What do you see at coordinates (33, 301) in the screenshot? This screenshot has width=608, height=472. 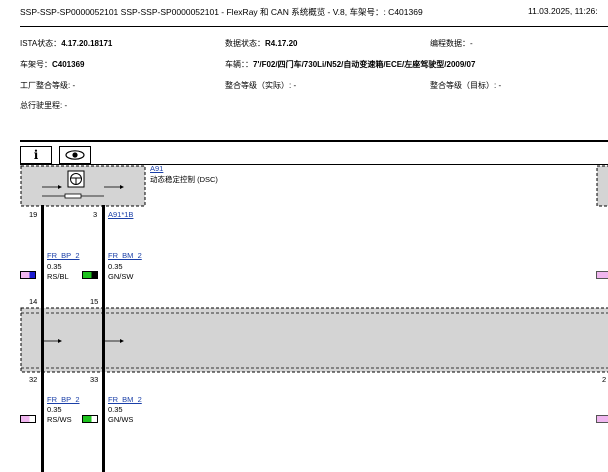 I see `pin-number: 14` at bounding box center [33, 301].